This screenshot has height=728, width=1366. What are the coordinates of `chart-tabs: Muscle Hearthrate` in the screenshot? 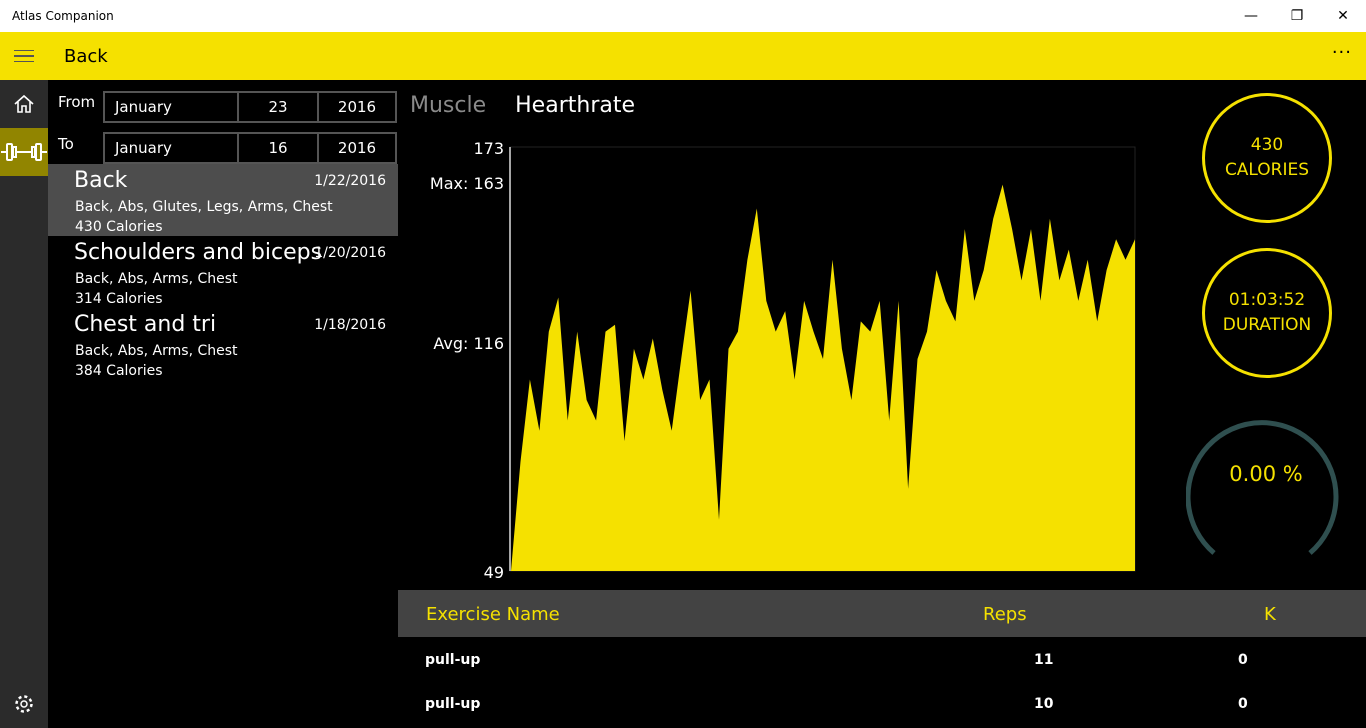 It's located at (533, 105).